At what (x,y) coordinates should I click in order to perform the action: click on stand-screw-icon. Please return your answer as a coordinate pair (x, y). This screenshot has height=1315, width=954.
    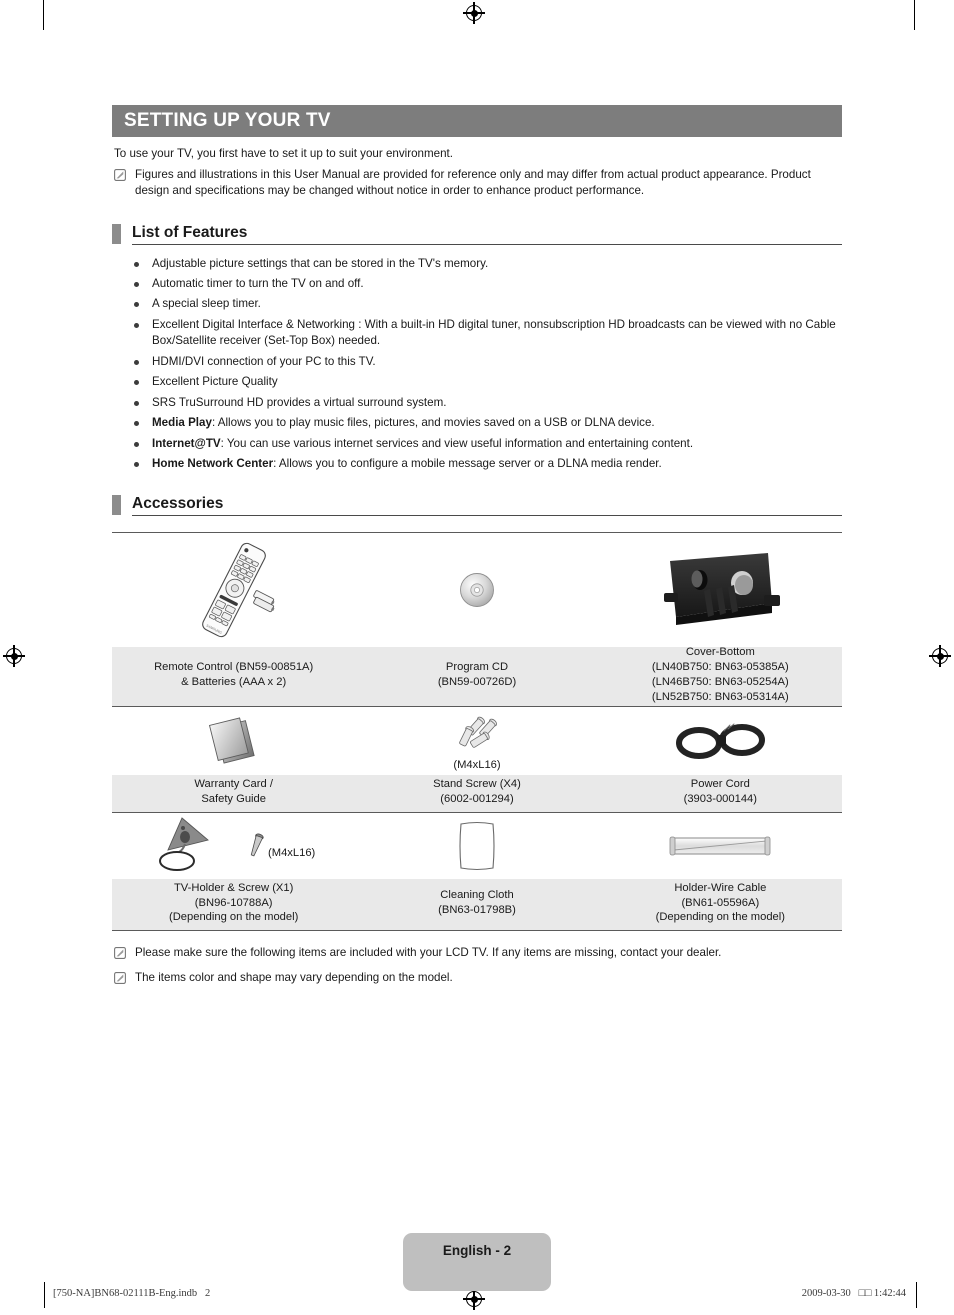
    Looking at the image, I should click on (478, 732).